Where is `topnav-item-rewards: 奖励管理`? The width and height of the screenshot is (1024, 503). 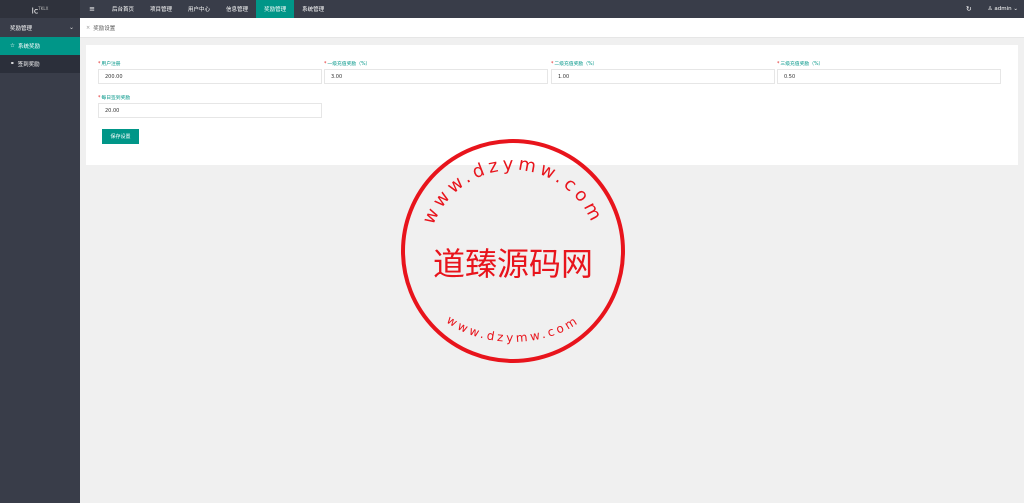 topnav-item-rewards: 奖励管理 is located at coordinates (275, 9).